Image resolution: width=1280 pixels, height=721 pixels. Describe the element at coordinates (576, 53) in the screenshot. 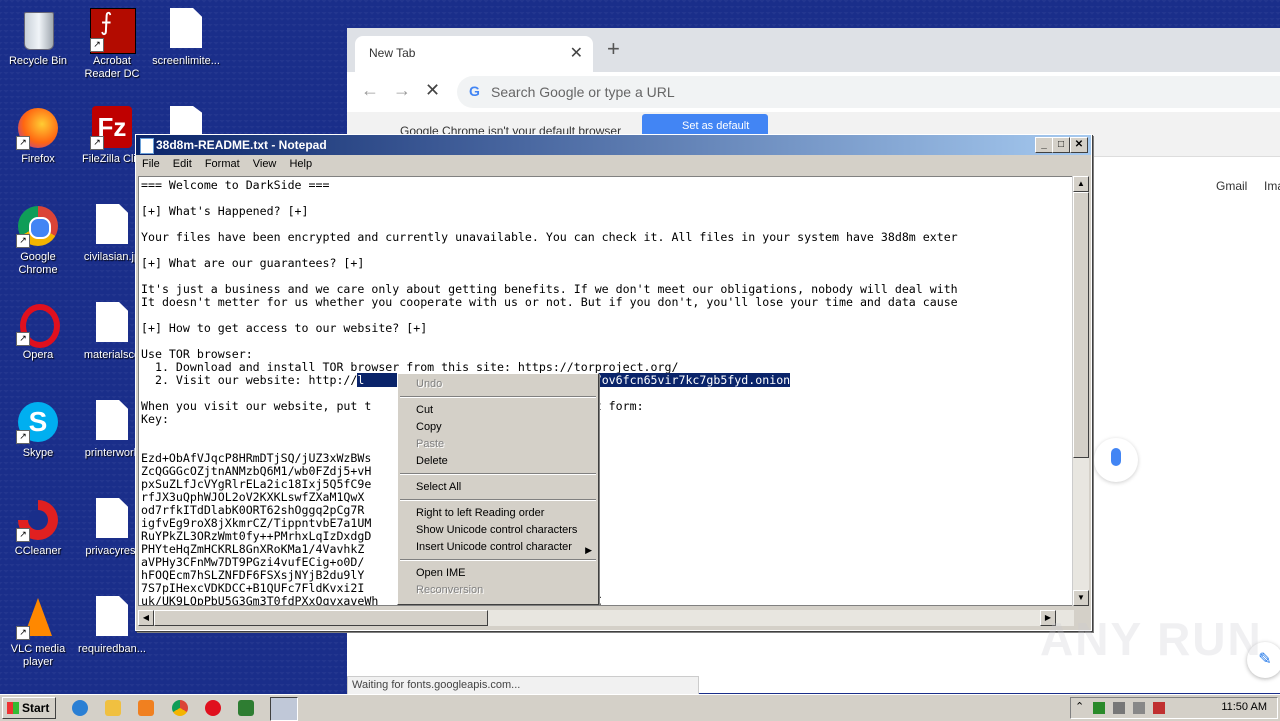

I see `close-tab-icon: ✕` at that location.